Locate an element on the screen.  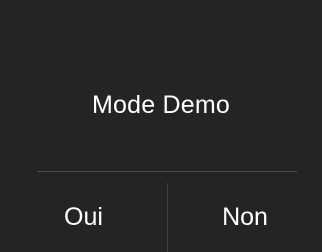
no-button: Non is located at coordinates (245, 217).